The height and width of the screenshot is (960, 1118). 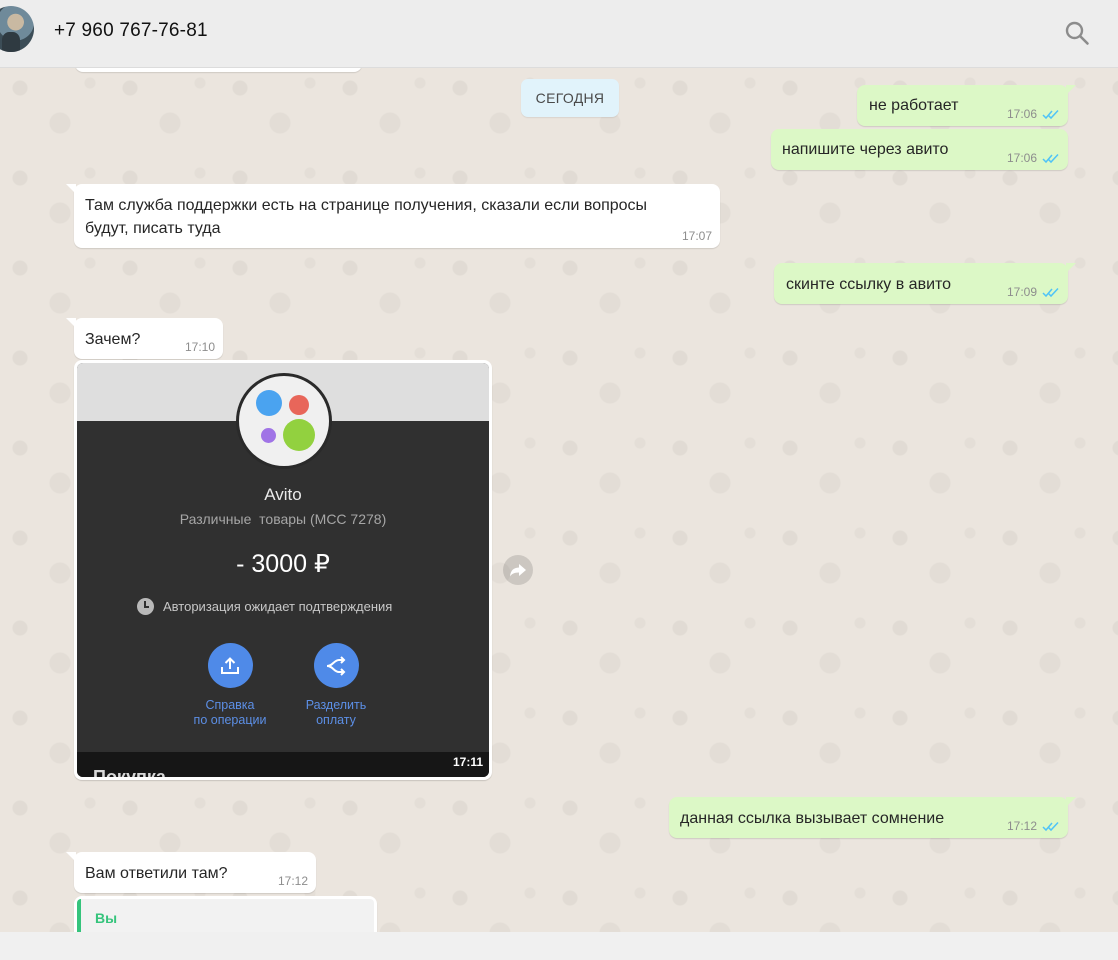 What do you see at coordinates (218, 70) in the screenshot?
I see `message-bubble-partial` at bounding box center [218, 70].